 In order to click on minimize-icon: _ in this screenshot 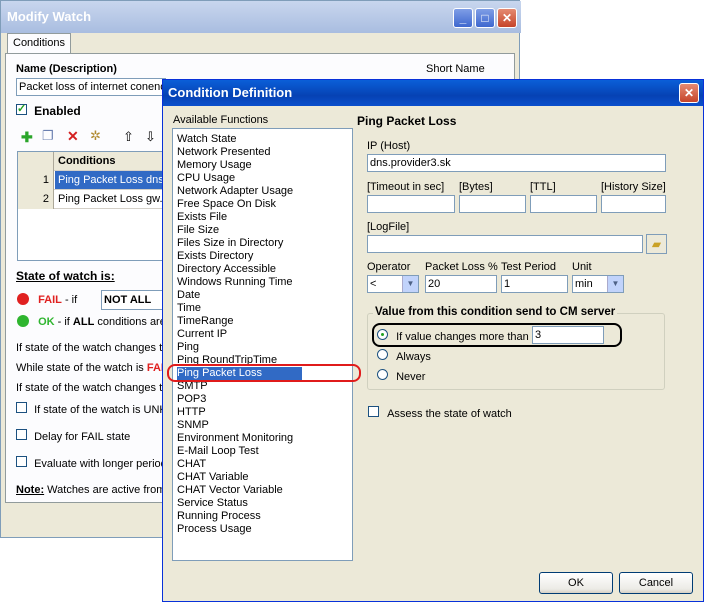, I will do `click(463, 18)`.